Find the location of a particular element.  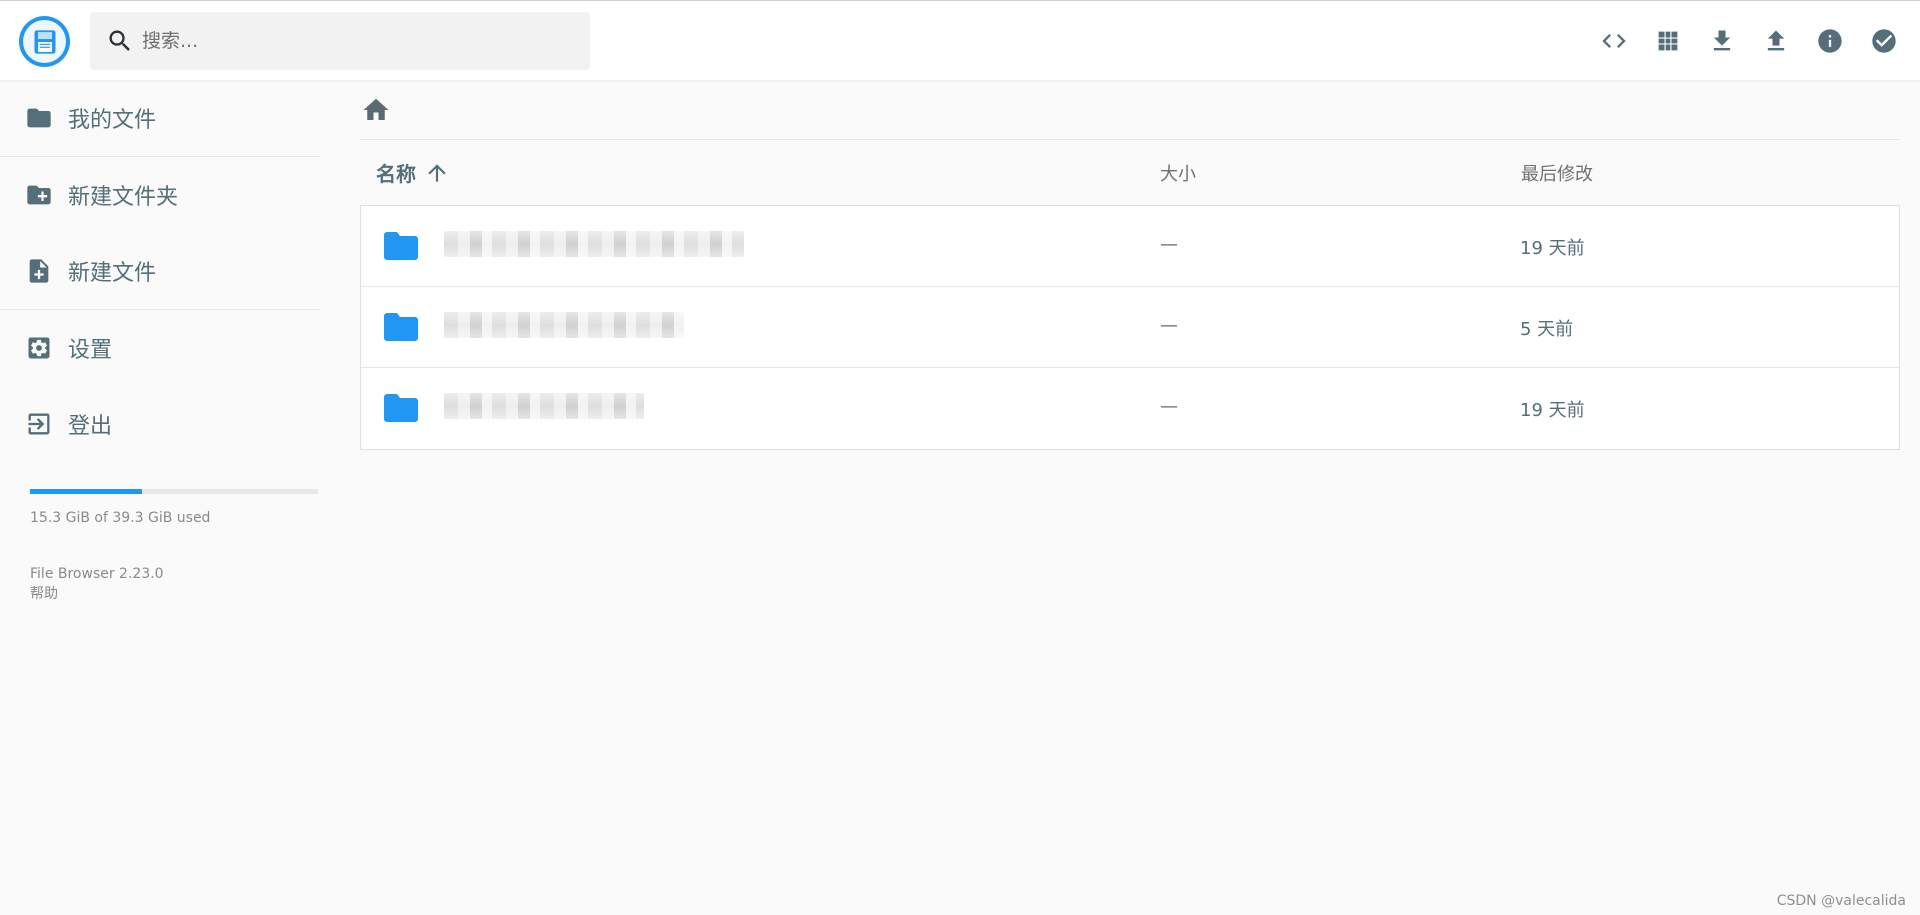

upload-icon is located at coordinates (1776, 41).